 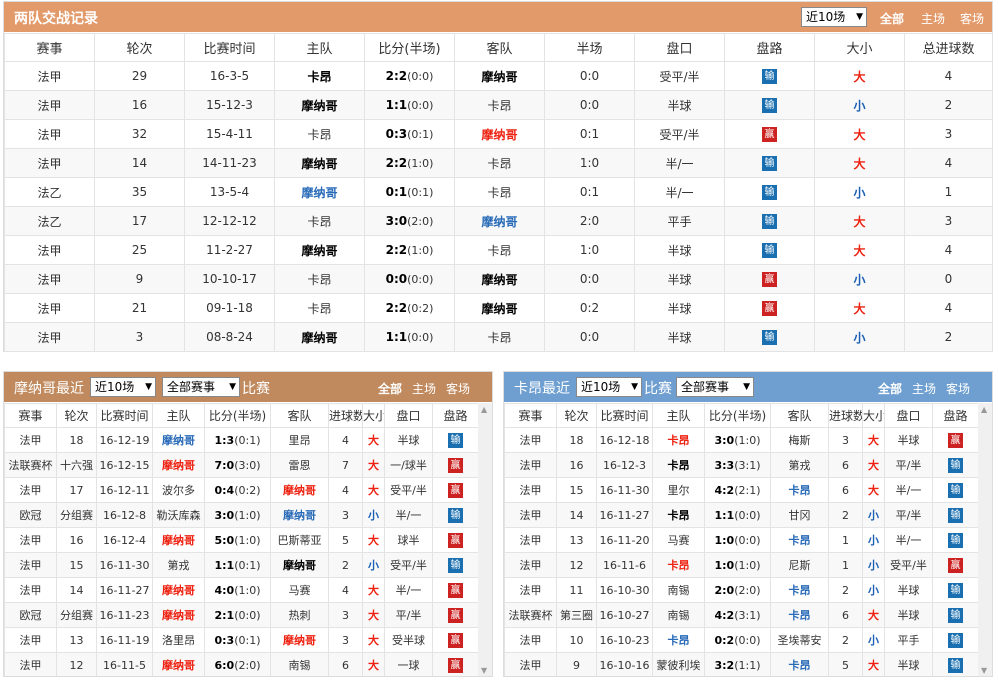 I want to click on score-full: 4:0, so click(x=224, y=590).